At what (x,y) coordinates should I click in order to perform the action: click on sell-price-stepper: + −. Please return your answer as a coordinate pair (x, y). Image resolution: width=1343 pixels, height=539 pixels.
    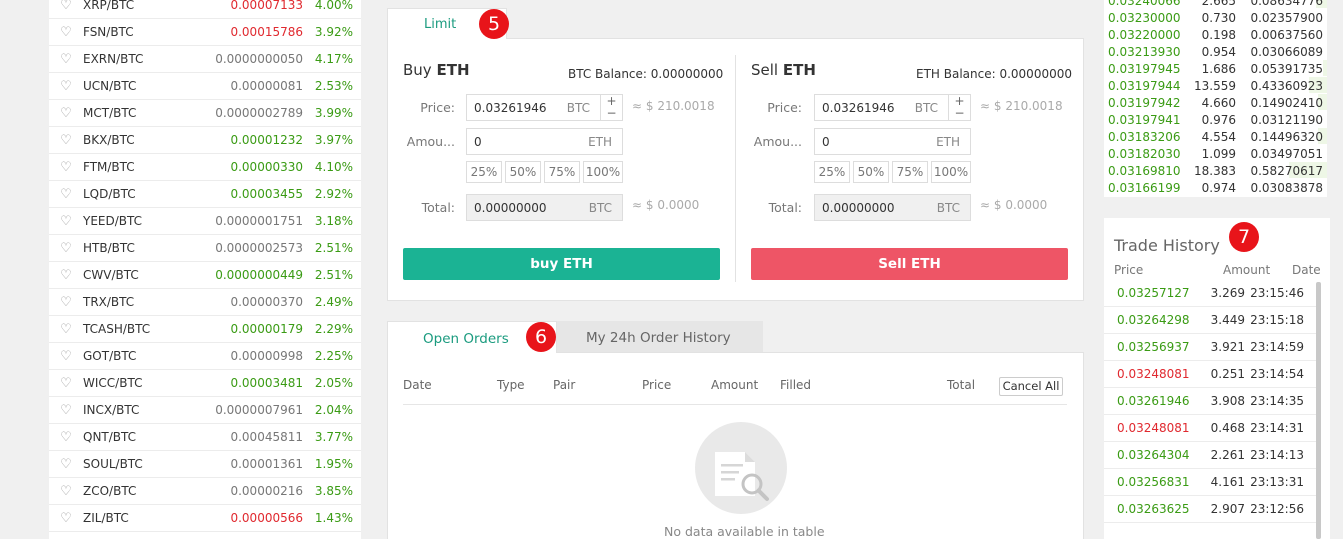
    Looking at the image, I should click on (959, 107).